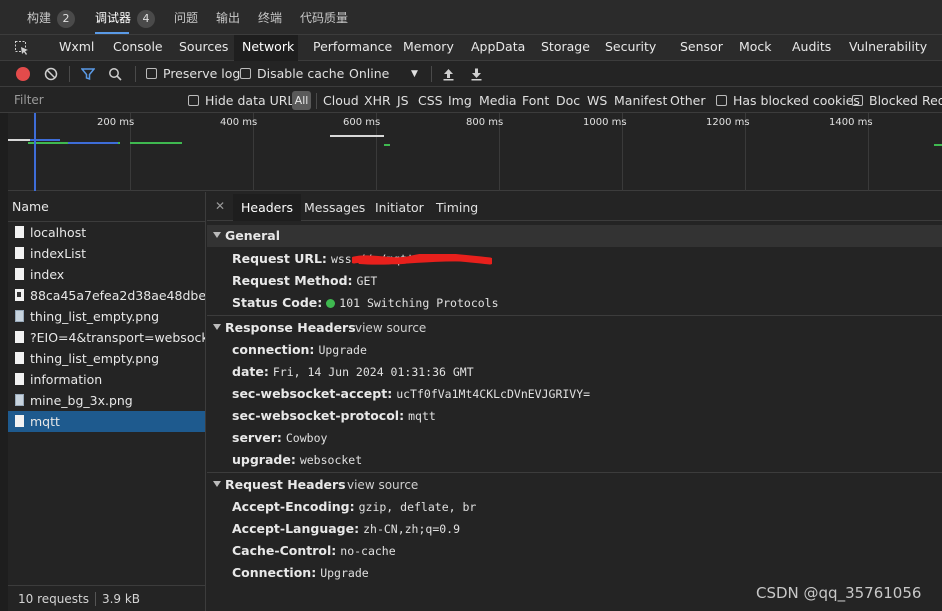  What do you see at coordinates (888, 48) in the screenshot?
I see `tab-vulnerability: Vulnerability` at bounding box center [888, 48].